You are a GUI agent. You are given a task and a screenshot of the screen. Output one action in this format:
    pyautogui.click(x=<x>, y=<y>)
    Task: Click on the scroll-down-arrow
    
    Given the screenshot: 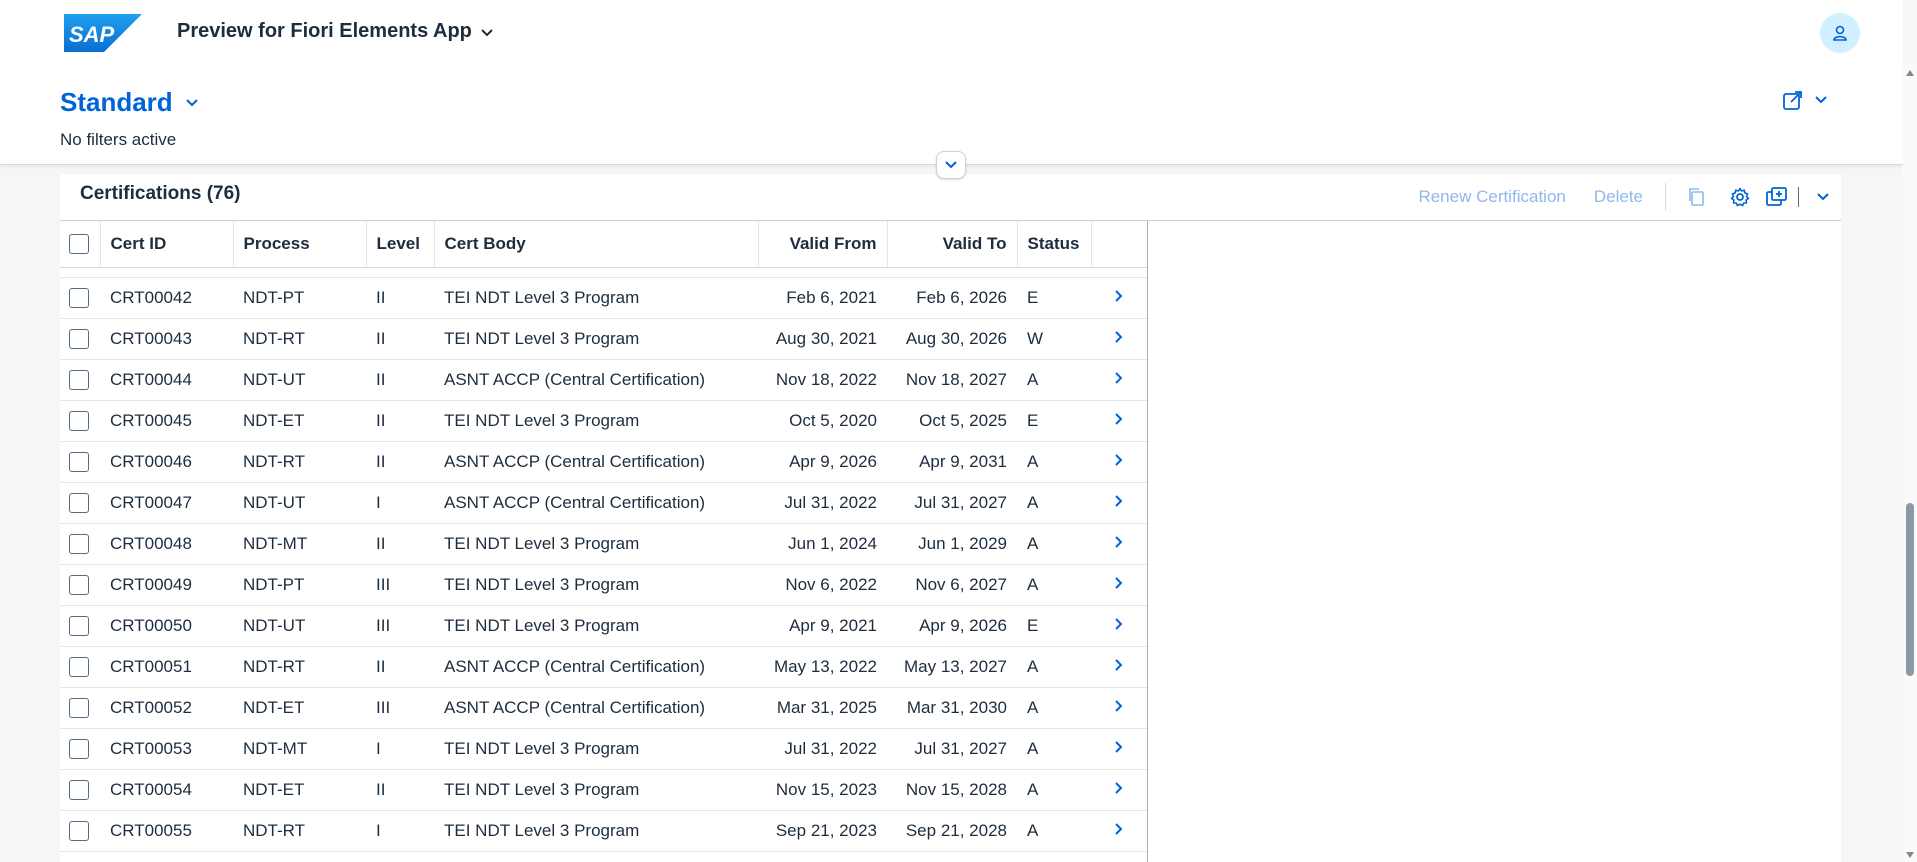 What is the action you would take?
    pyautogui.click(x=1910, y=855)
    